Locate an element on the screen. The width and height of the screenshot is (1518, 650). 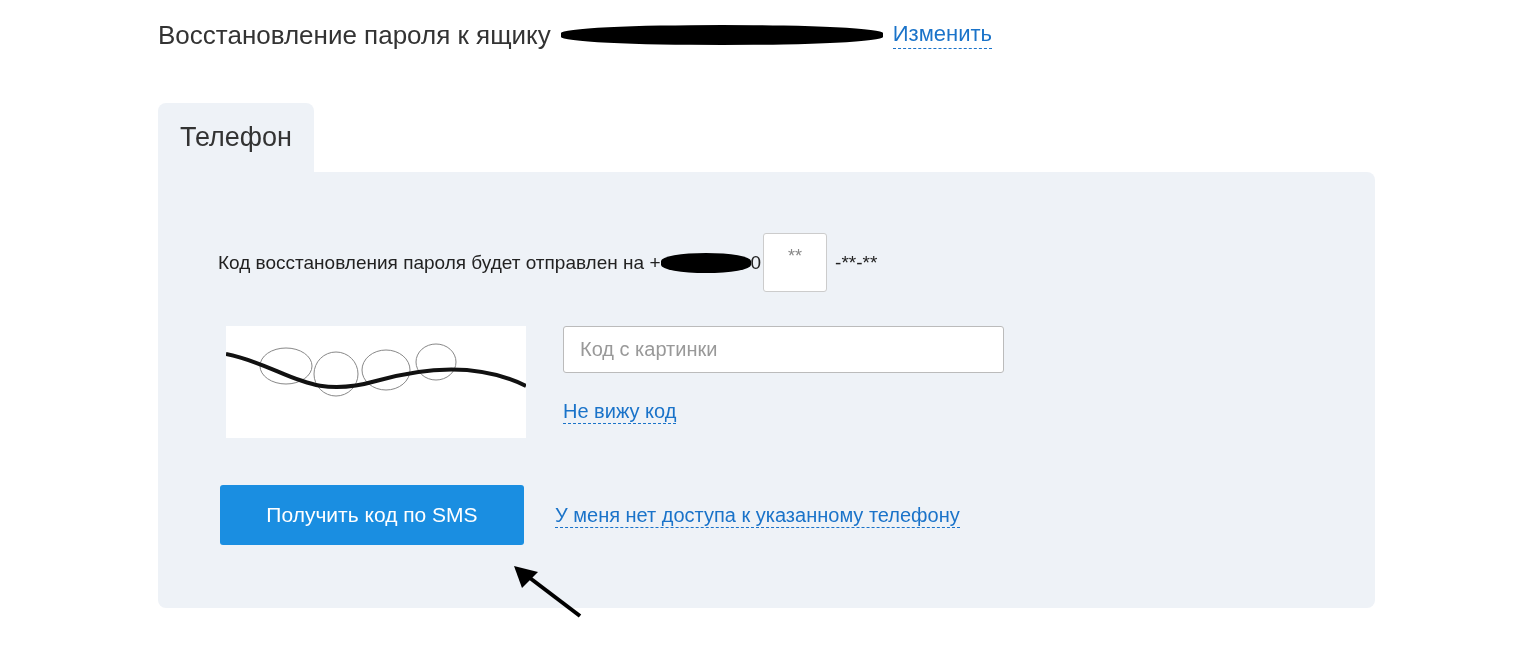
tab: Телефон is located at coordinates (236, 137).